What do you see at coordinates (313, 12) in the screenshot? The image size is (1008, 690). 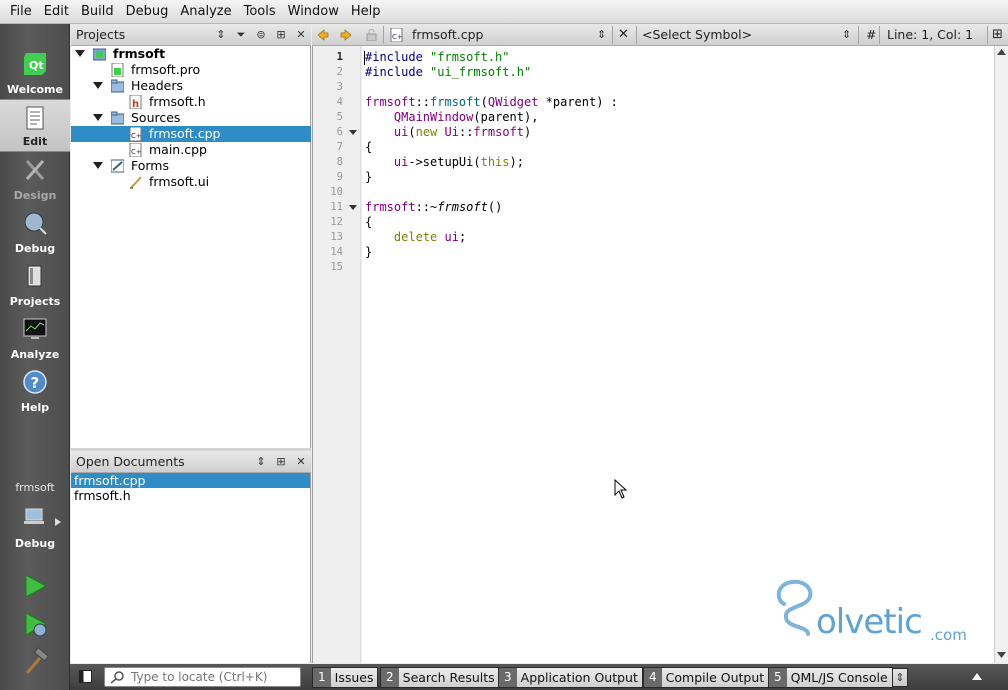 I see `menu-window: Window` at bounding box center [313, 12].